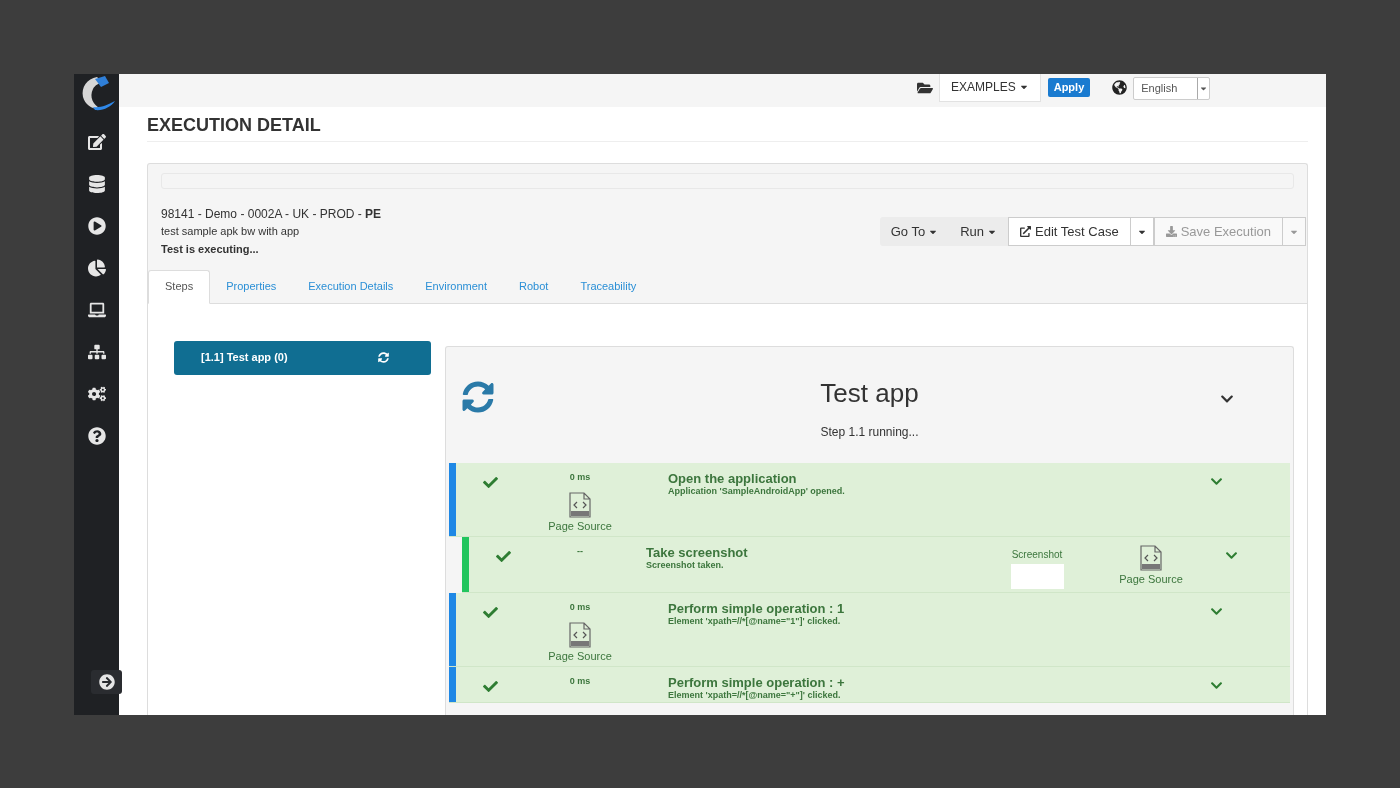  What do you see at coordinates (580, 551) in the screenshot?
I see `duration-text: --` at bounding box center [580, 551].